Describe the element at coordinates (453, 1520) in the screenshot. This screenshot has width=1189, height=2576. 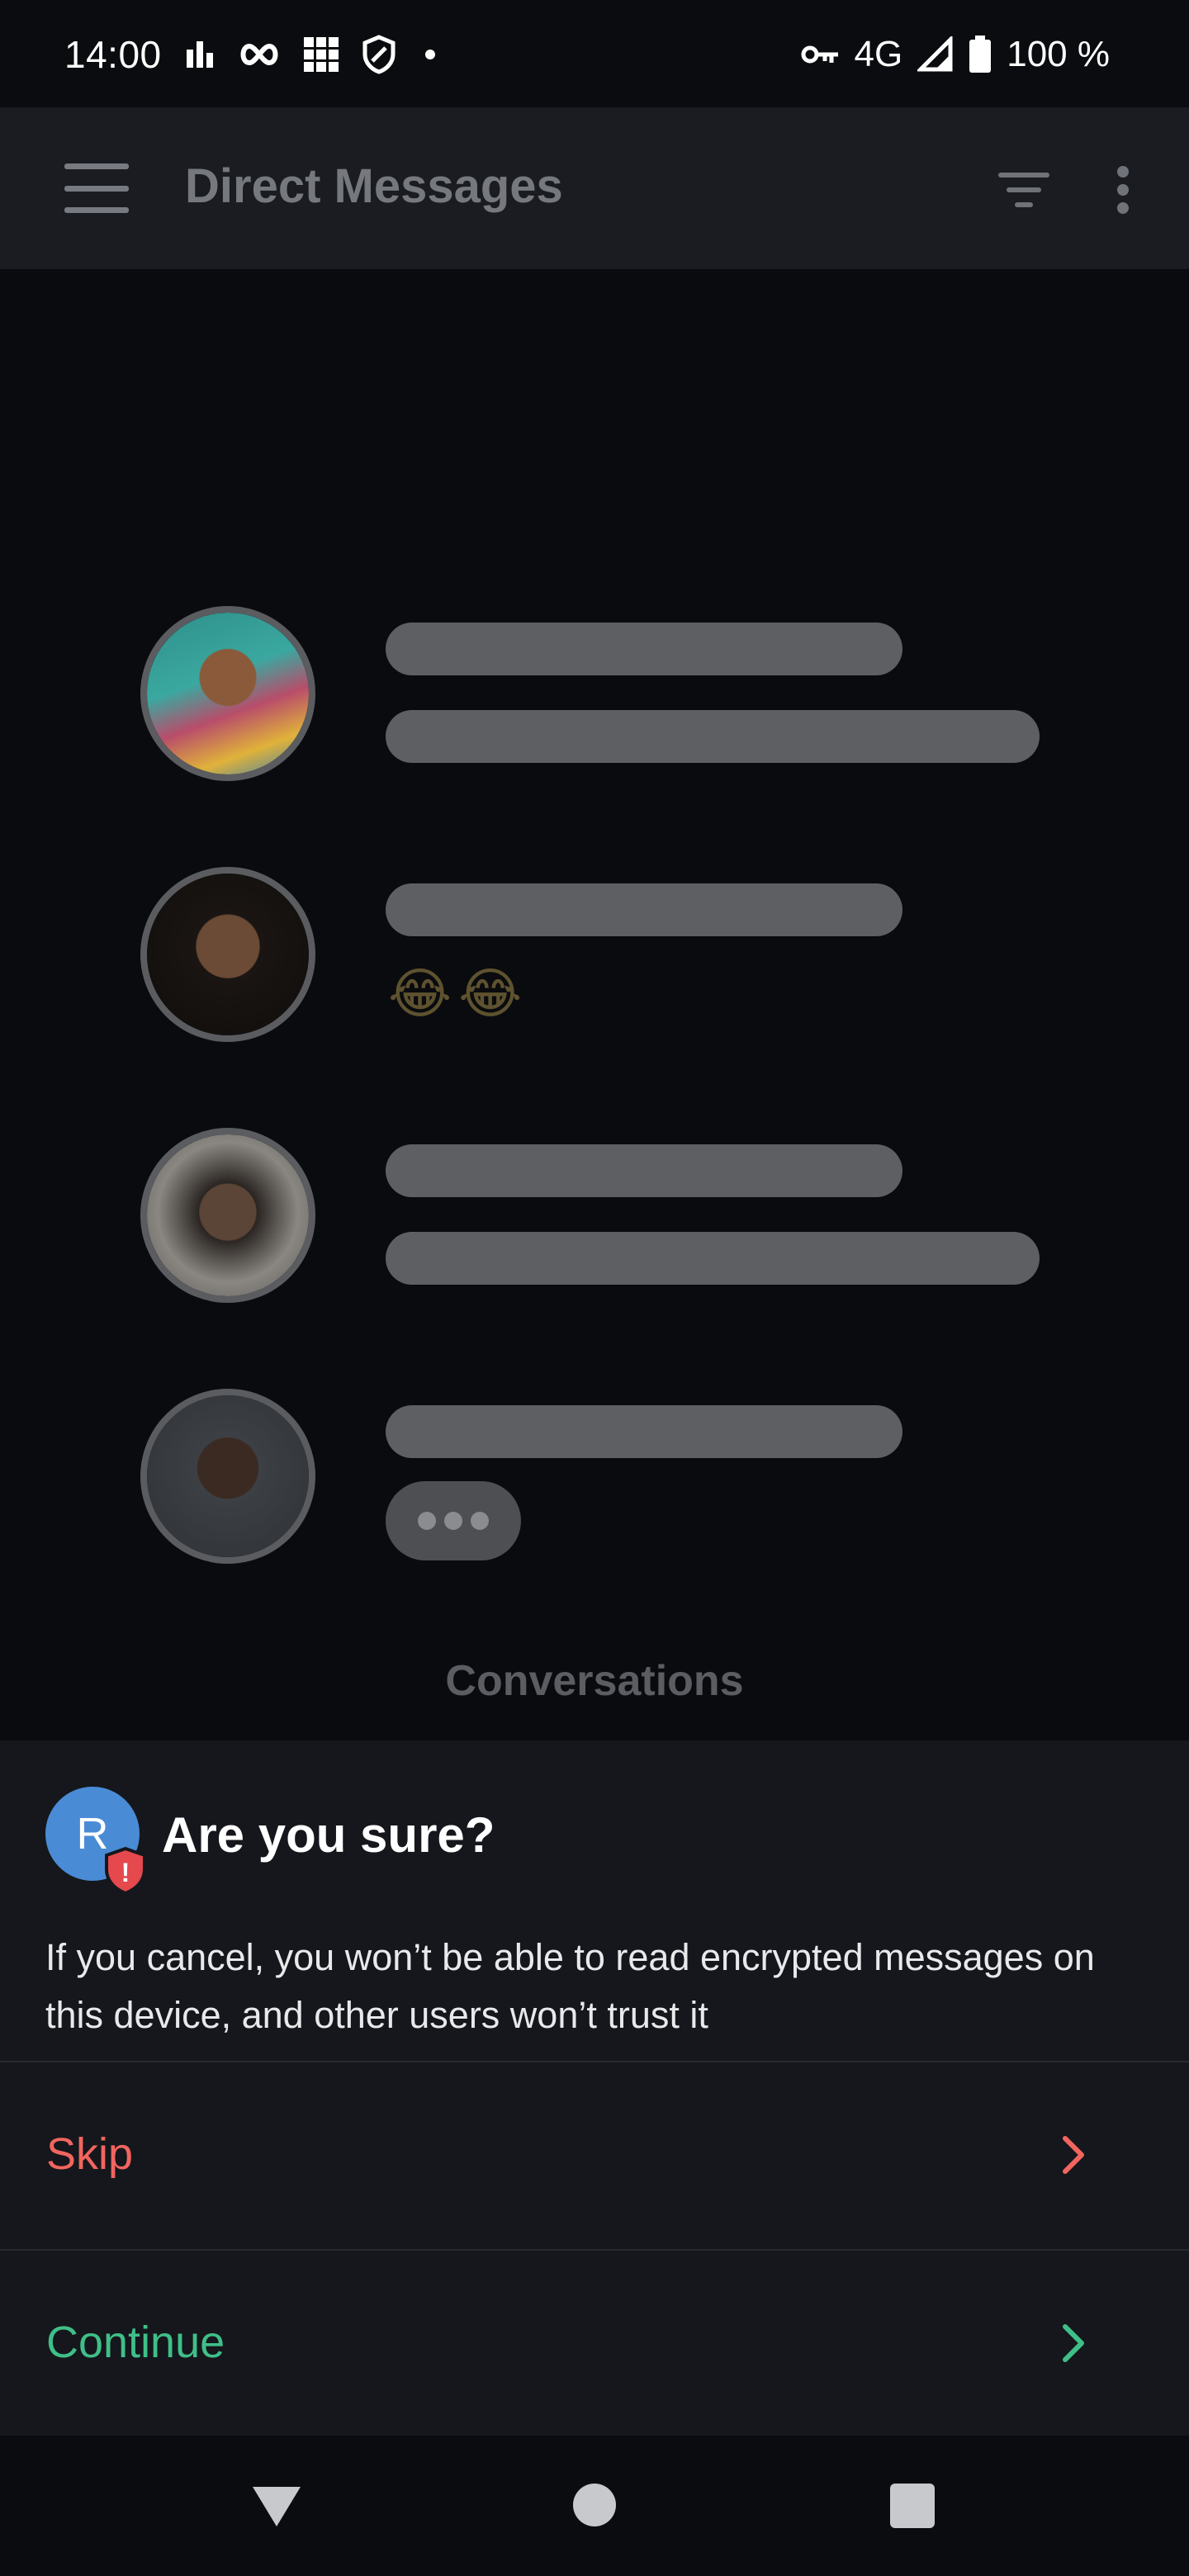
I see `typing-indicator` at that location.